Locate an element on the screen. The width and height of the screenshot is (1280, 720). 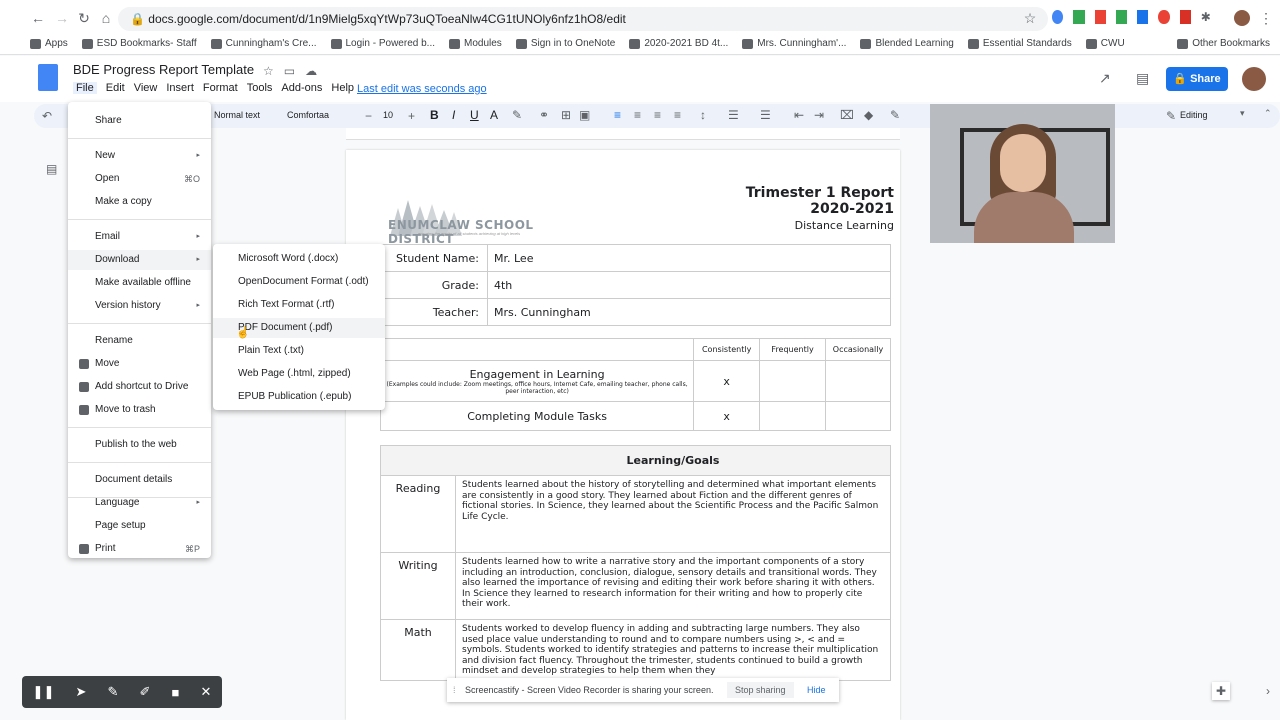
last-edit-link: Last edit was seconds ago is located at coordinates (422, 89).